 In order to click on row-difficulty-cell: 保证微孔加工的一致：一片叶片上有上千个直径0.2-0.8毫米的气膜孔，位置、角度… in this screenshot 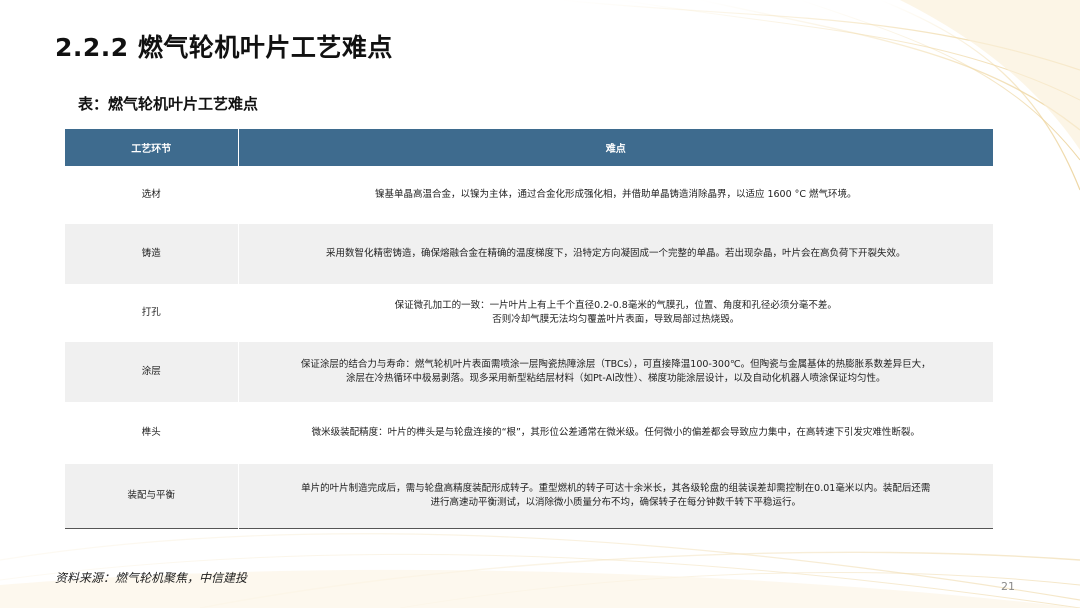, I will do `click(615, 313)`.